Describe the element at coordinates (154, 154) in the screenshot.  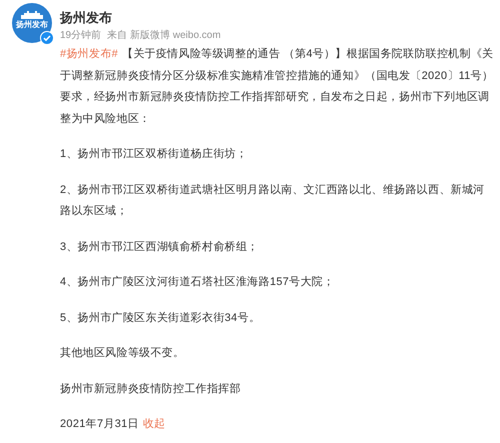
I see `post-paragraph: 1、扬州市邗江区双桥街道杨庄街坊；` at that location.